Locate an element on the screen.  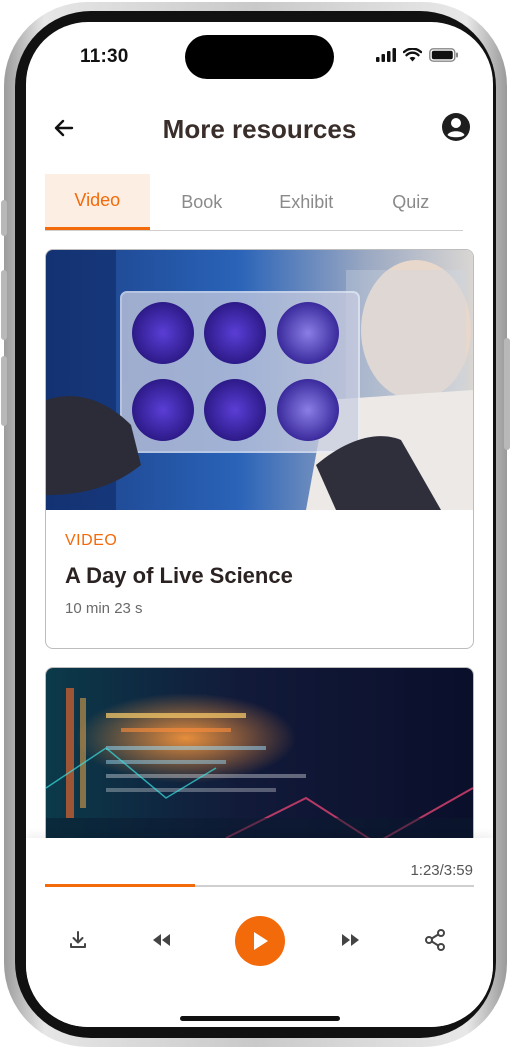
share-button is located at coordinates (435, 940).